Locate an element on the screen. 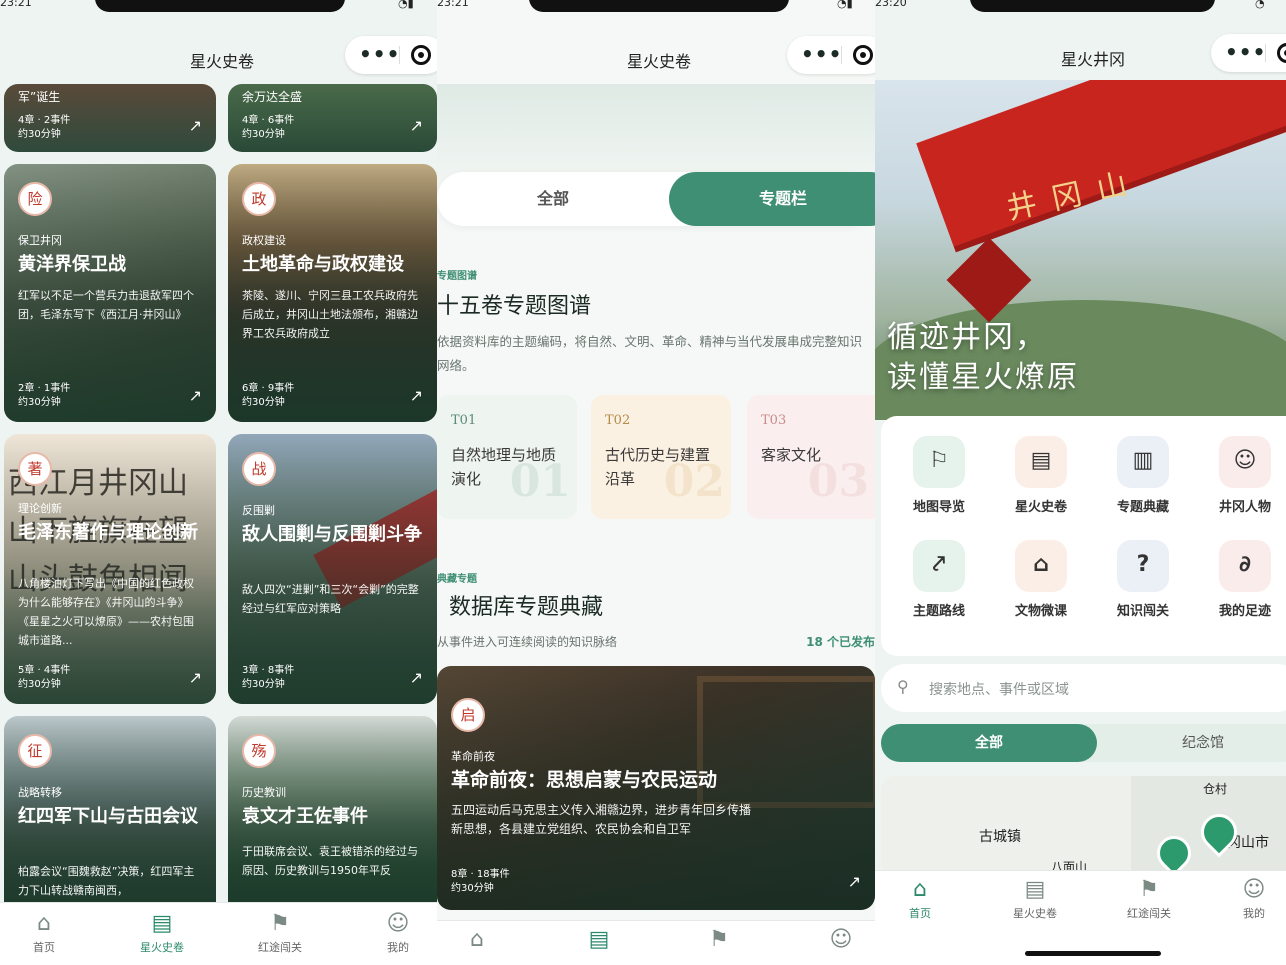 This screenshot has height=965, width=1286. card-meta: 2章 · 1事件 约30分钟 is located at coordinates (44, 396).